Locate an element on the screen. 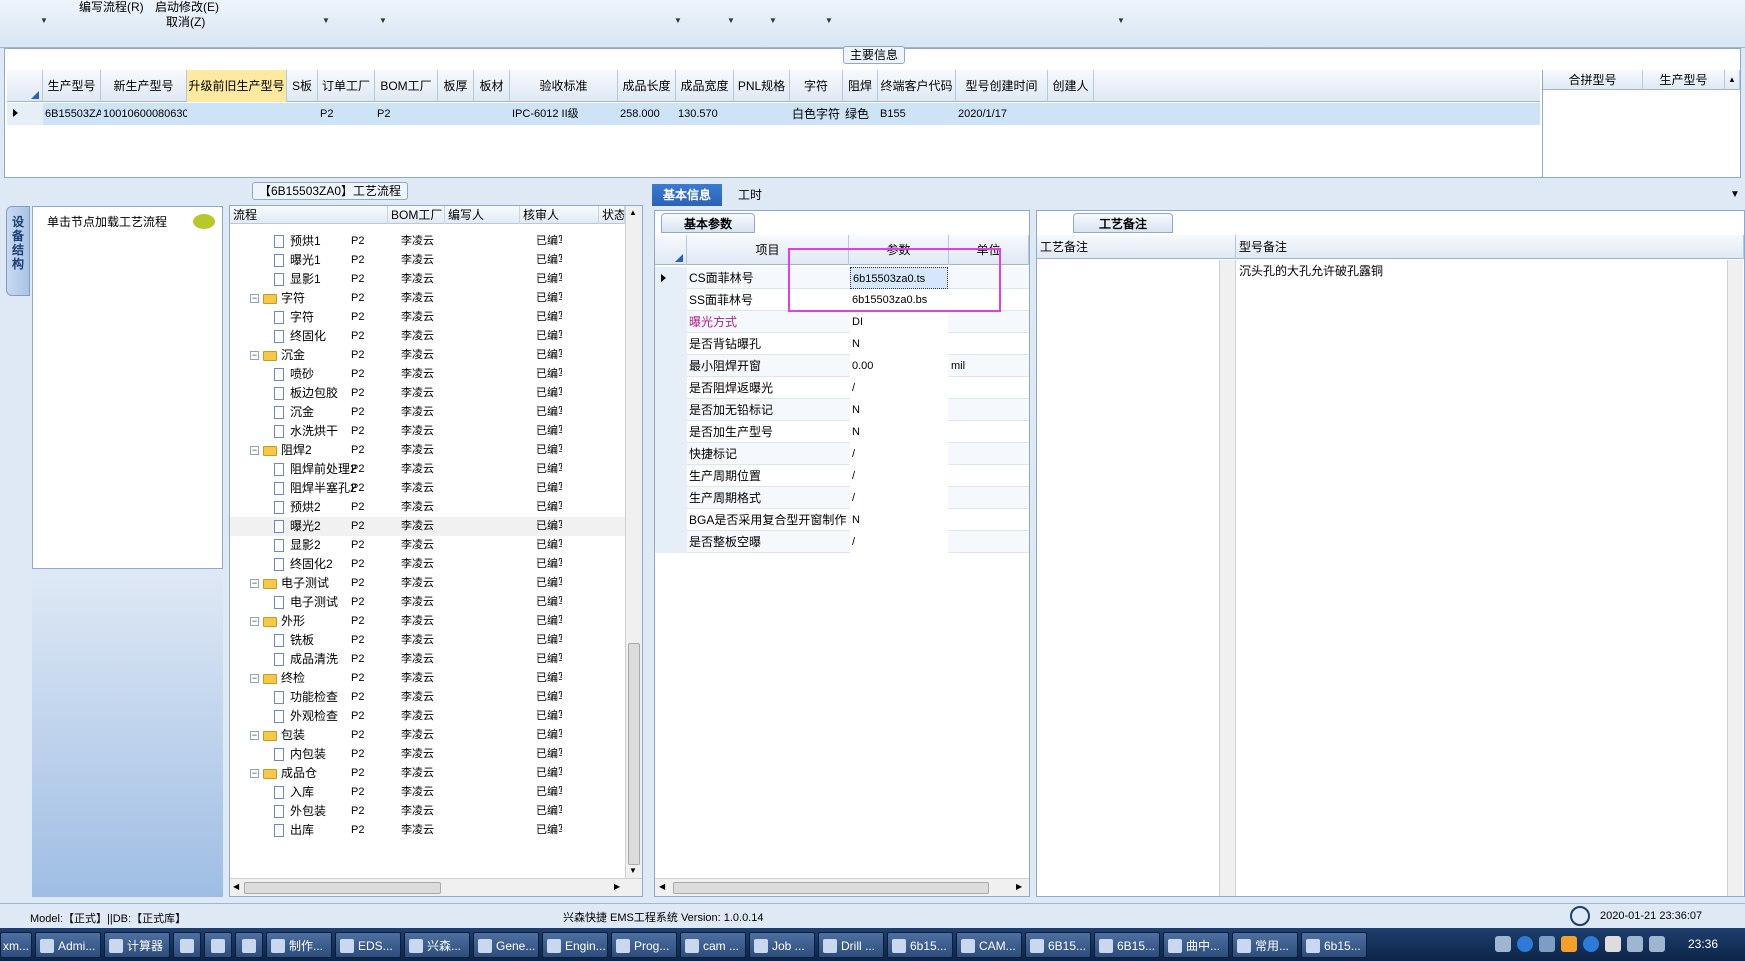 The height and width of the screenshot is (961, 1745). tree-row: 字符 P2 李凌云 已编写 is located at coordinates (427, 317).